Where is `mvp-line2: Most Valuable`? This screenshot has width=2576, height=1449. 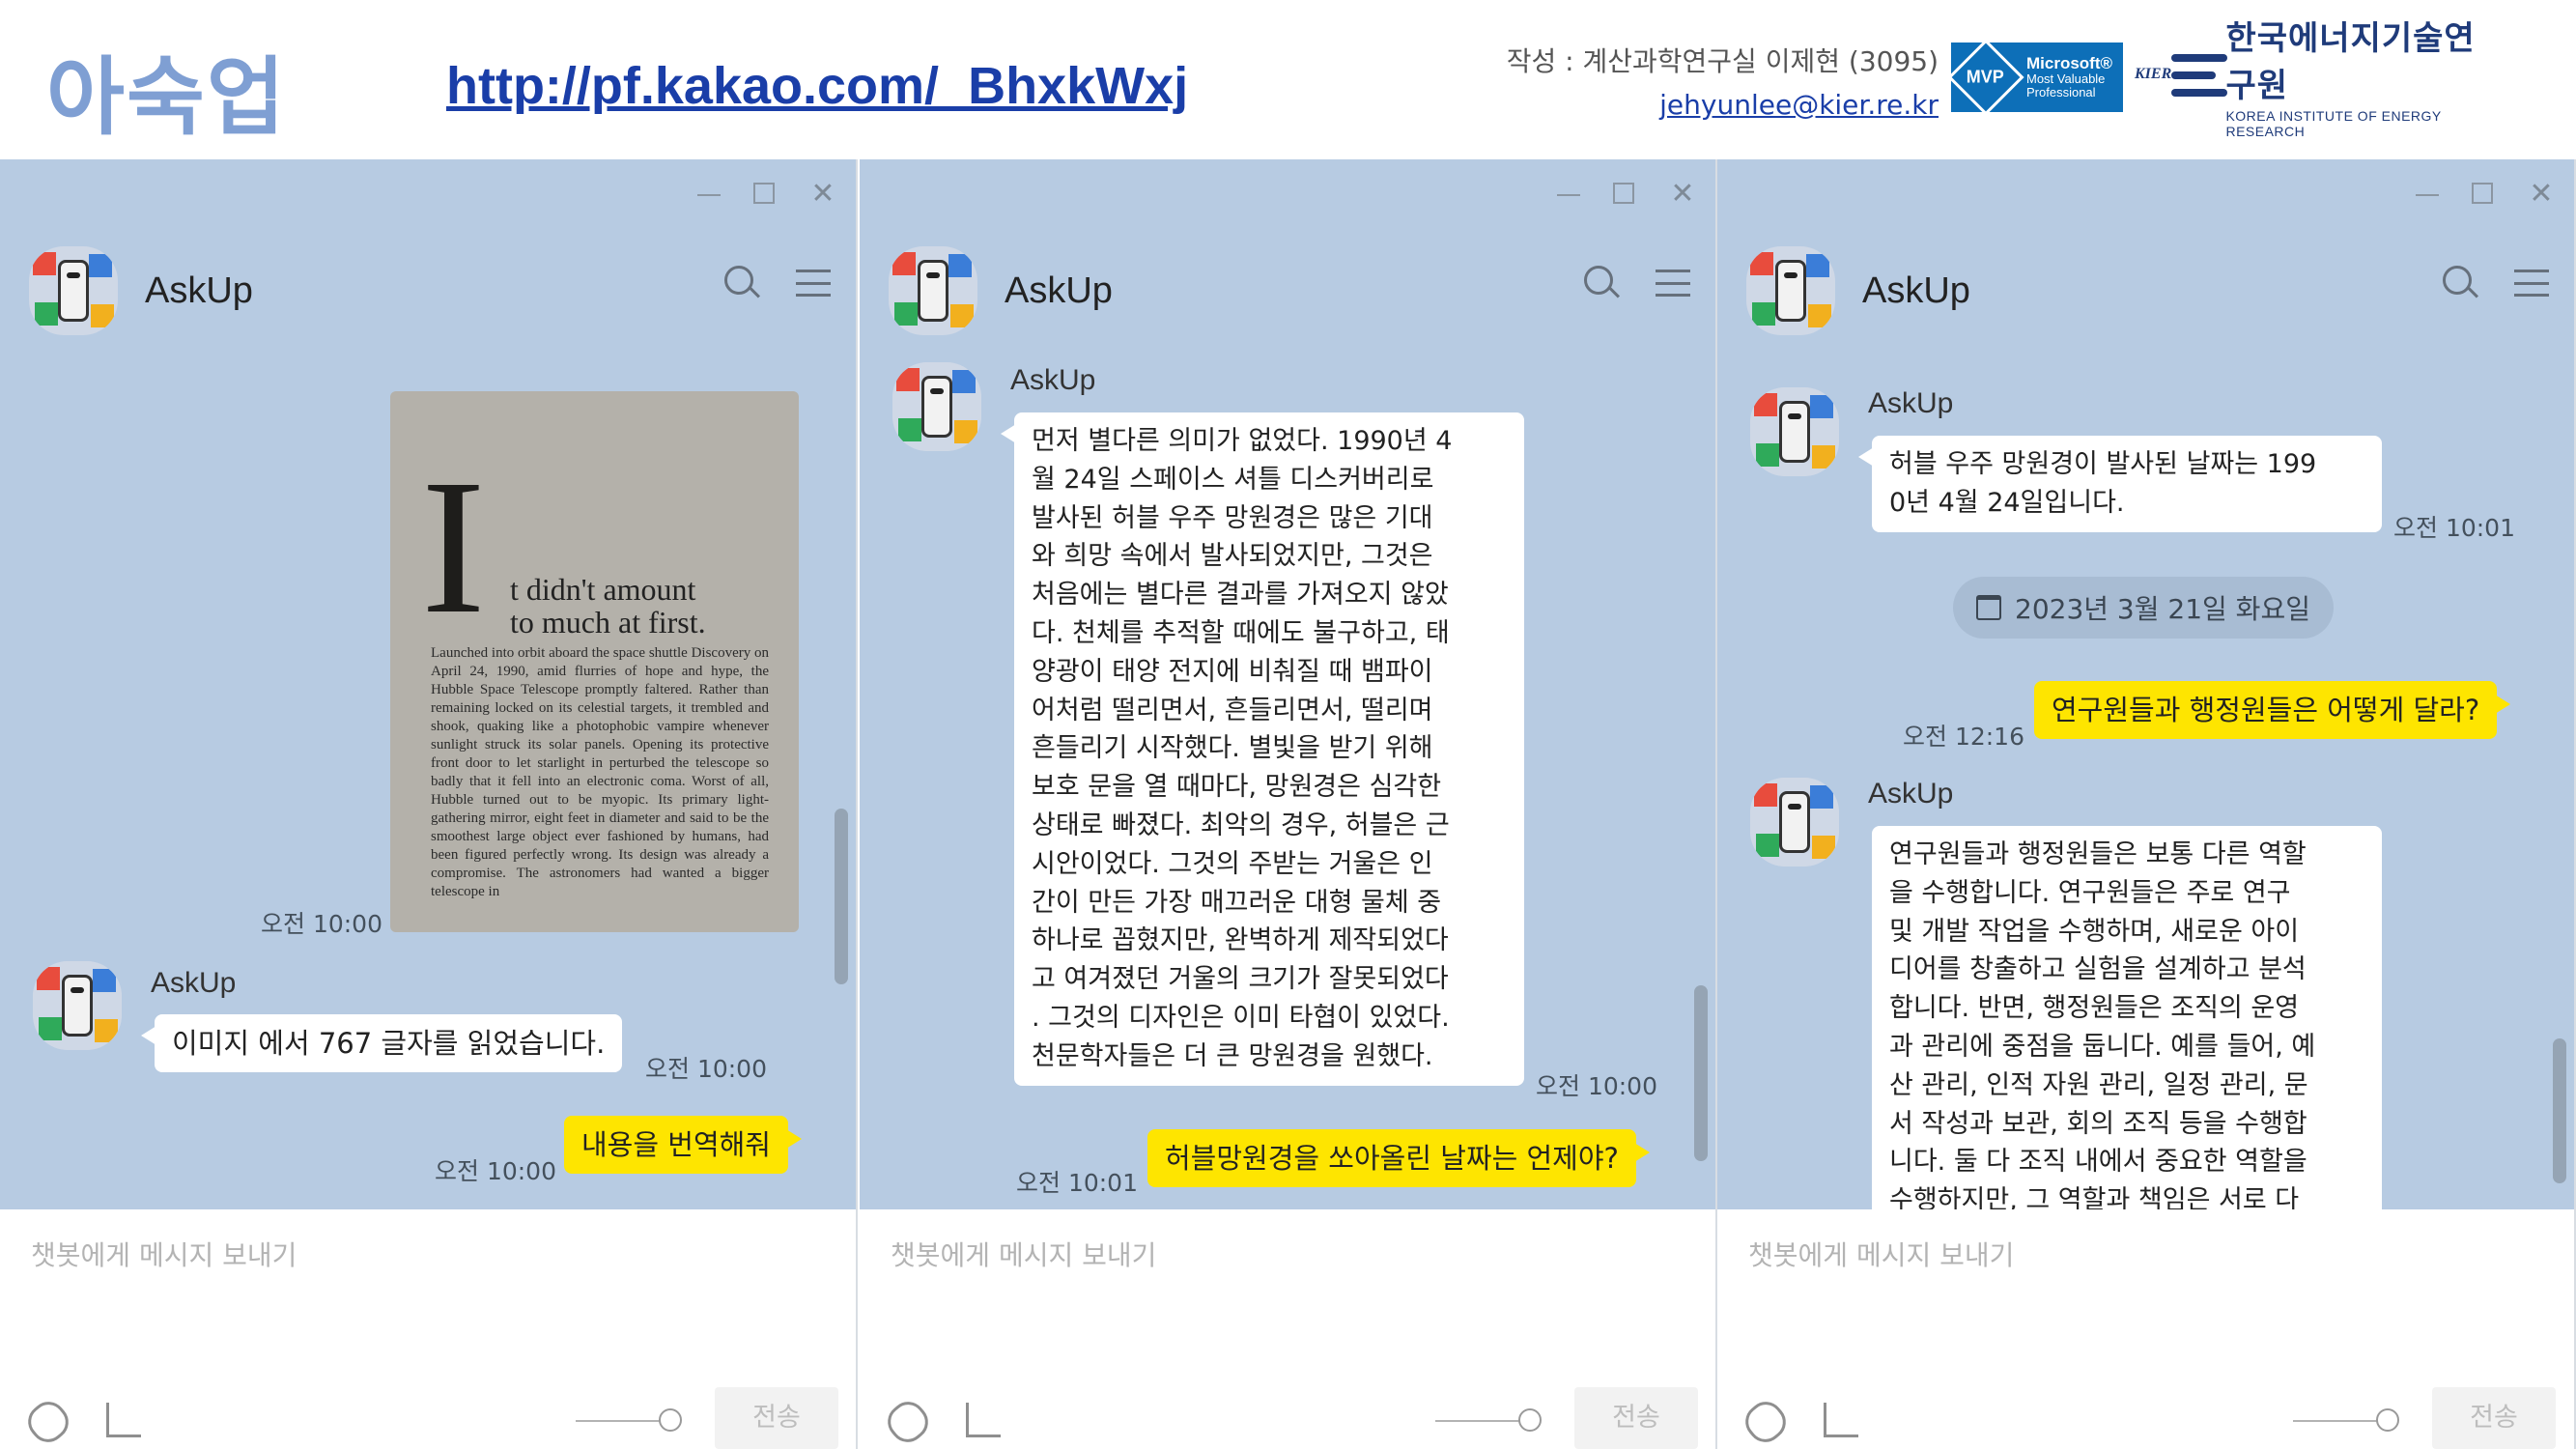 mvp-line2: Most Valuable is located at coordinates (2066, 79).